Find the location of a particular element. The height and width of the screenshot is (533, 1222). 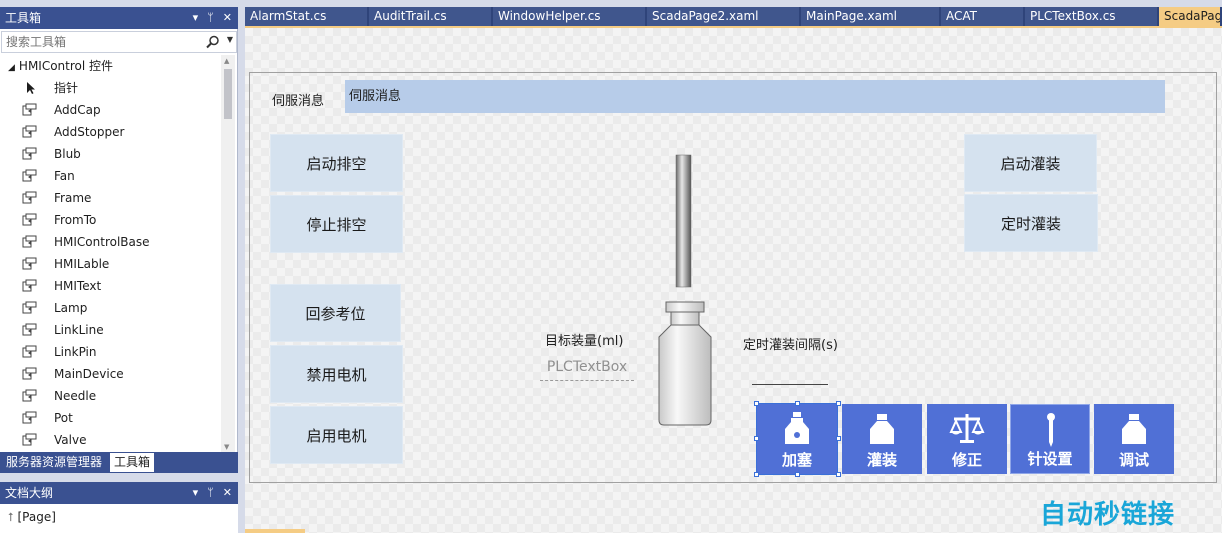

toolbox-item: LinkLine is located at coordinates (110, 330).